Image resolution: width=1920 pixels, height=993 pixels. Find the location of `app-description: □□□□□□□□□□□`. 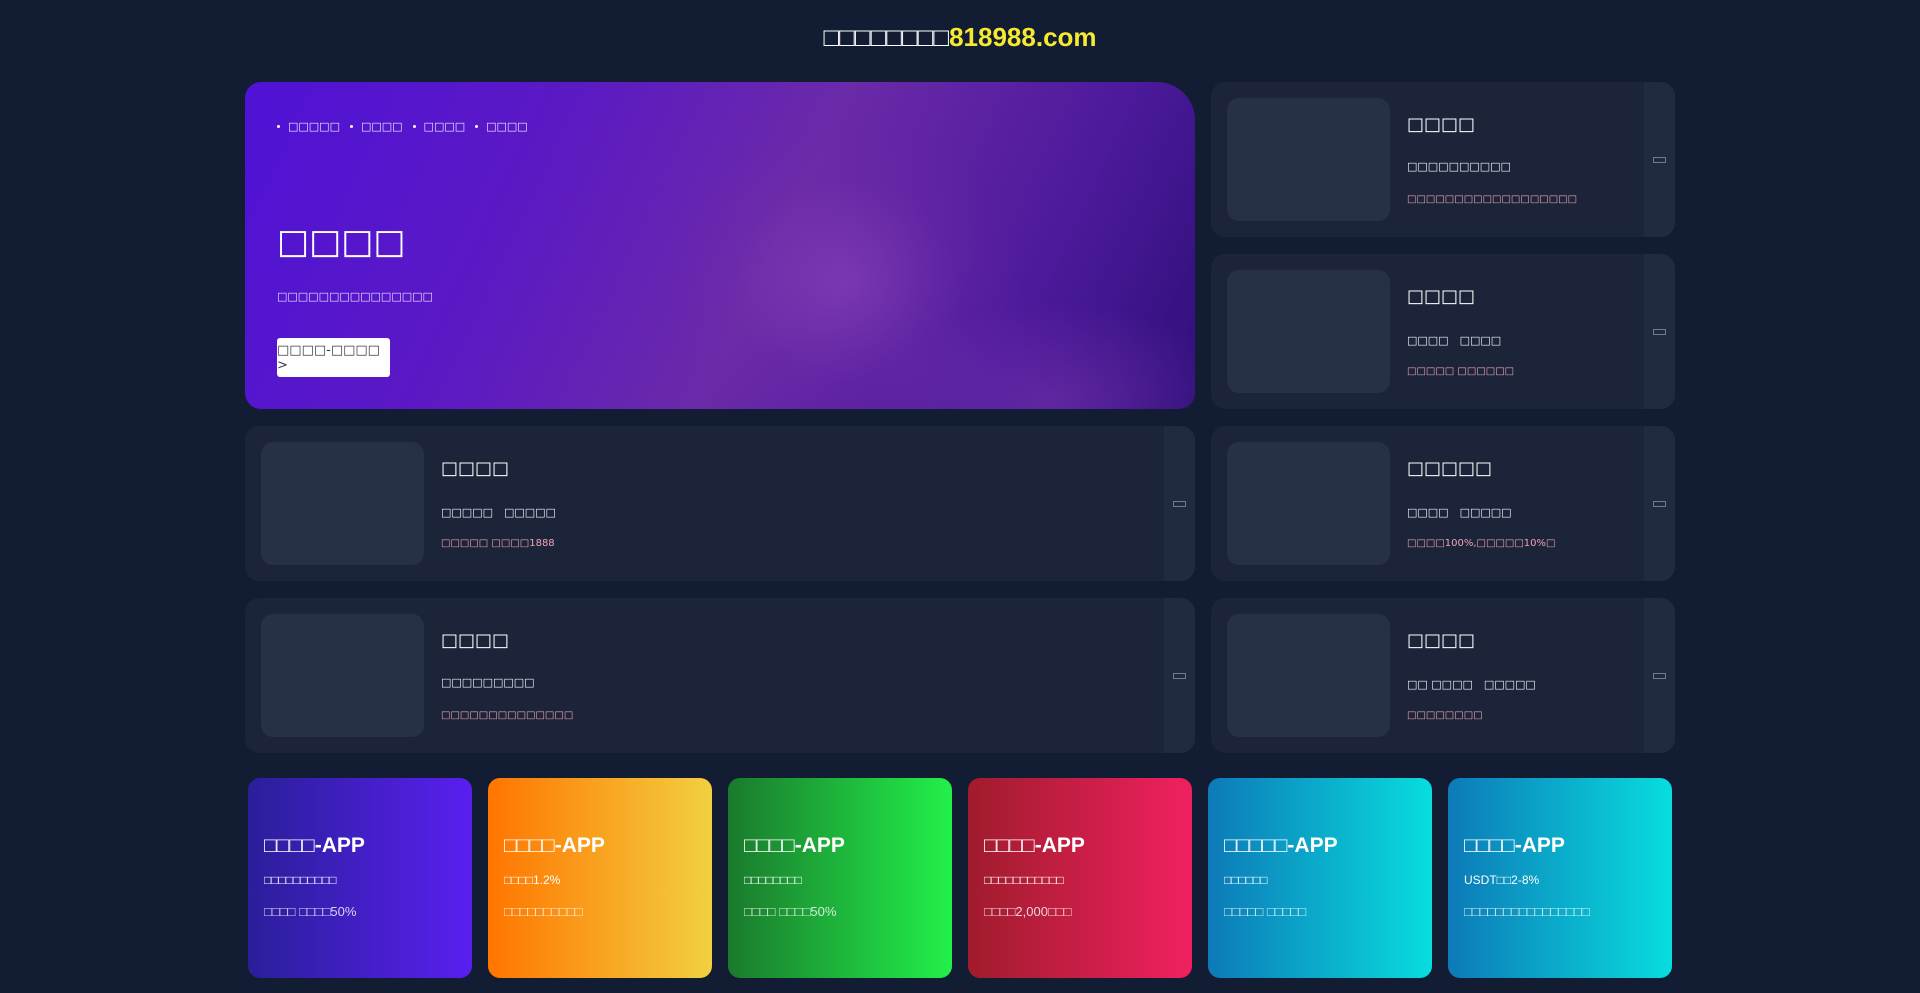

app-description: □□□□□□□□□□□ is located at coordinates (1024, 880).